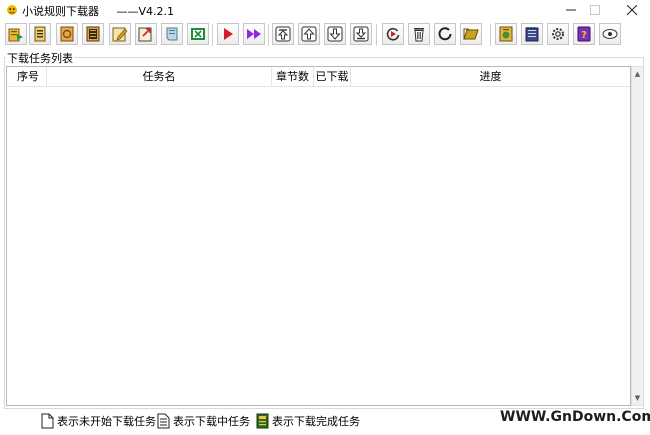 The width and height of the screenshot is (650, 435). I want to click on settings-icon, so click(558, 34).